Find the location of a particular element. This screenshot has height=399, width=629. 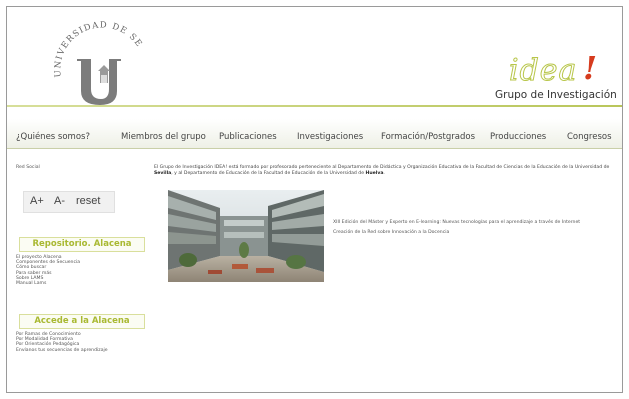

huelva-link: Huelva is located at coordinates (375, 173).